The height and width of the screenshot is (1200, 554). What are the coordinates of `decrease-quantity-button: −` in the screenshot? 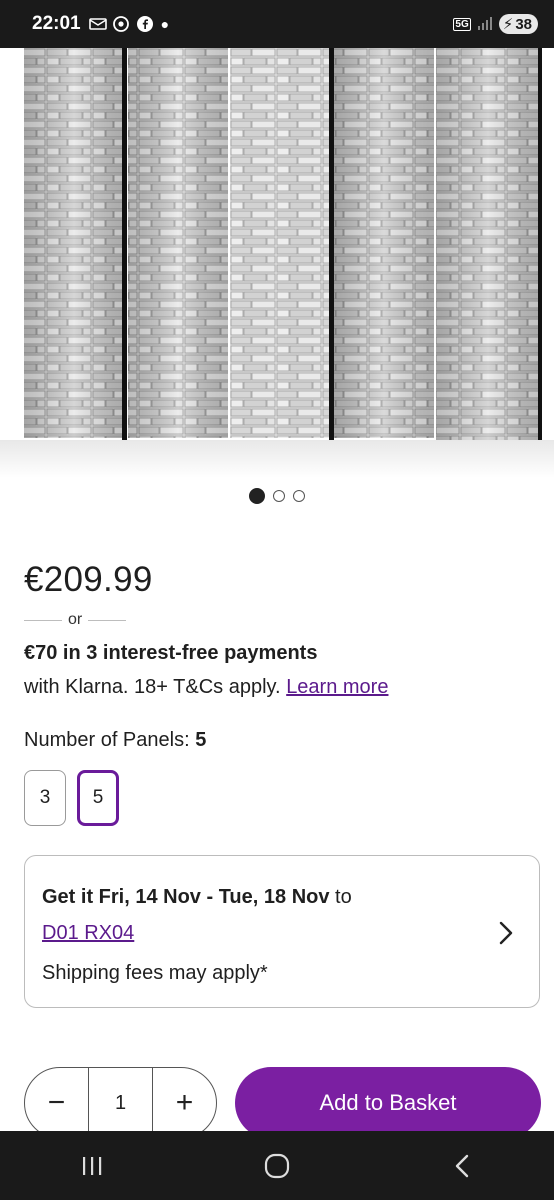 It's located at (56, 1103).